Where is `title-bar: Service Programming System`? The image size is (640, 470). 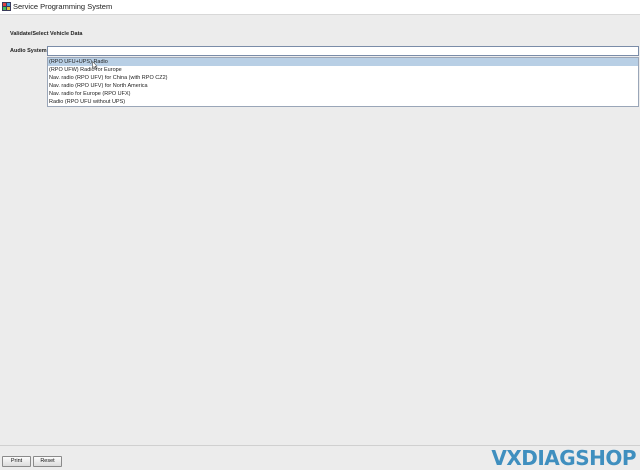
title-bar: Service Programming System is located at coordinates (320, 7).